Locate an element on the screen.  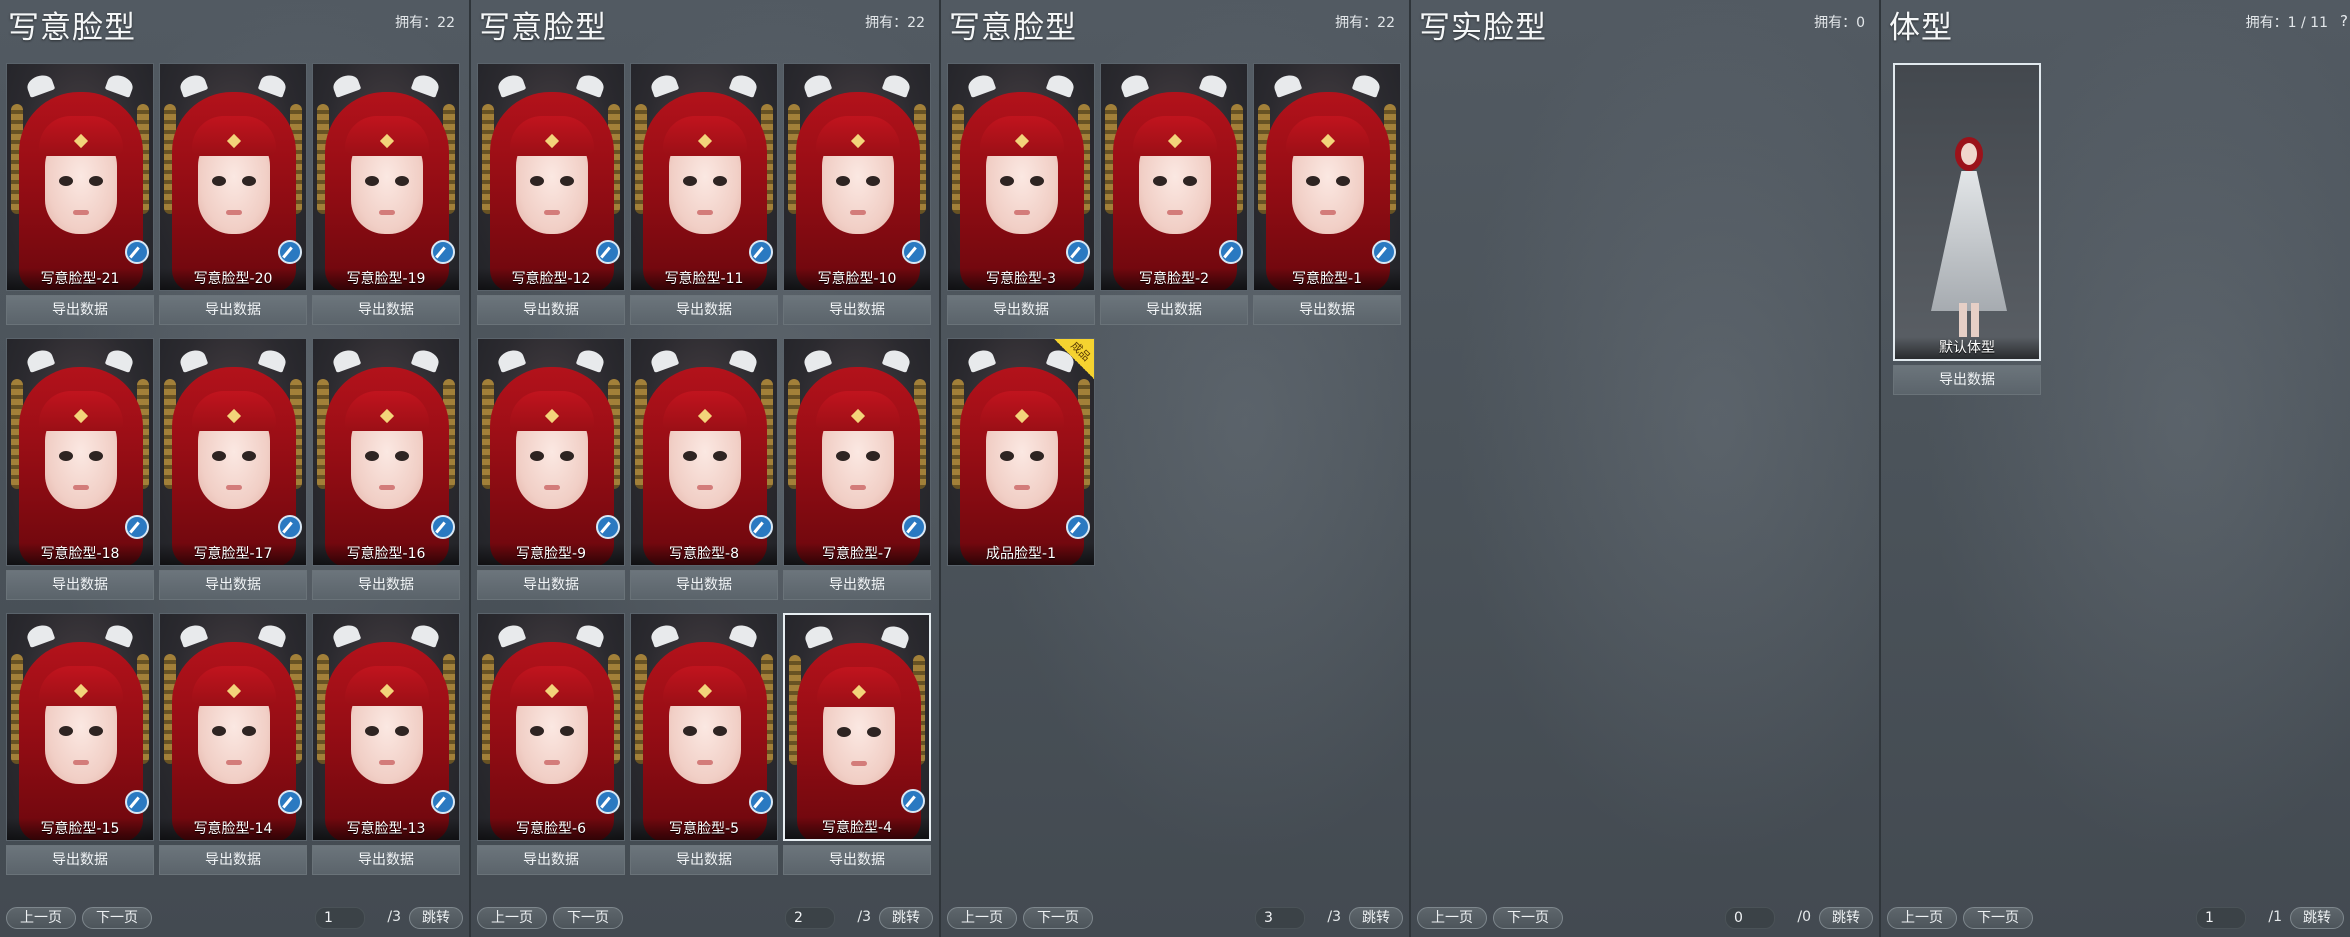
face-card: 写意脸型-11 导出数据 is located at coordinates (704, 194).